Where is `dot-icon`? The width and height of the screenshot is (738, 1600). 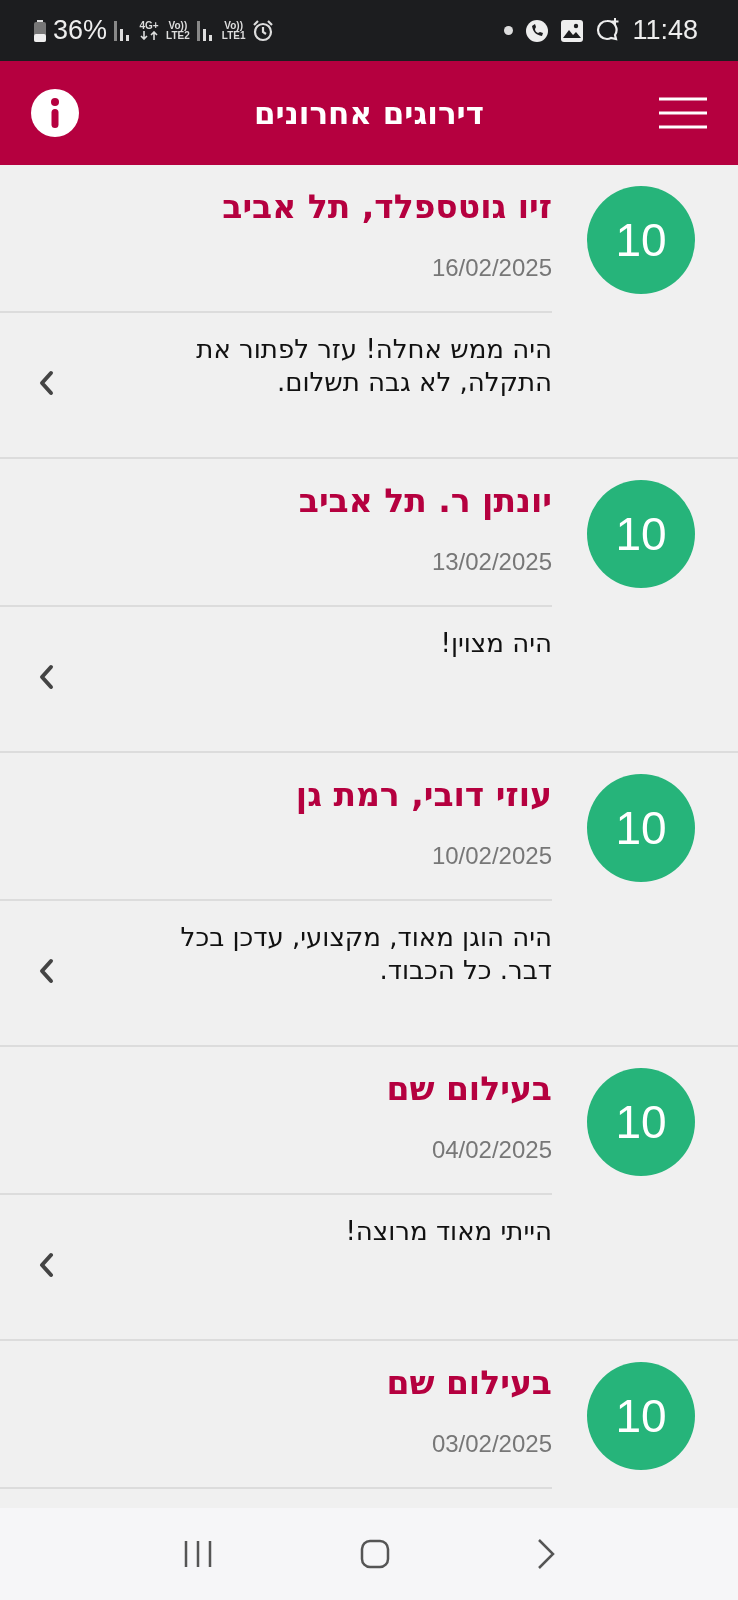 dot-icon is located at coordinates (509, 30).